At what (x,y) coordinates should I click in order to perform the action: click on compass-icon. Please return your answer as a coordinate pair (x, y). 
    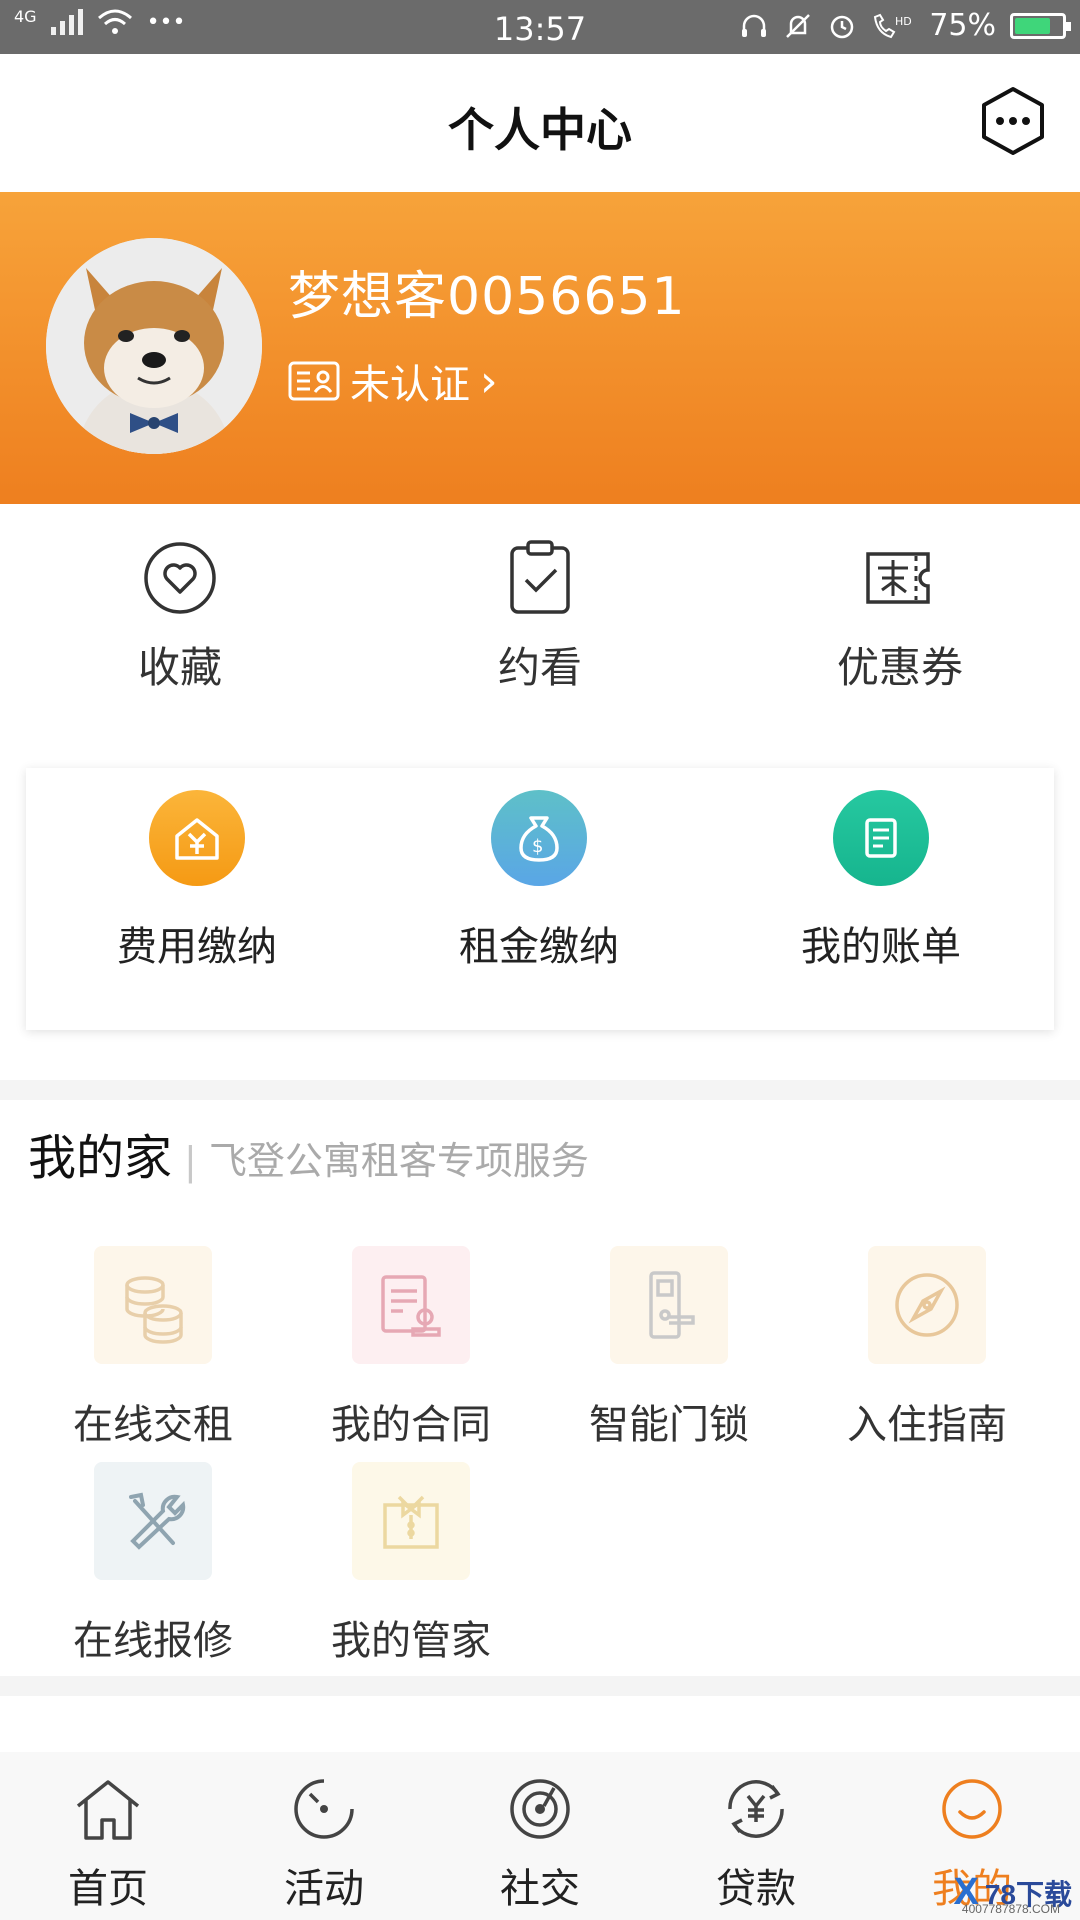
    Looking at the image, I should click on (927, 1305).